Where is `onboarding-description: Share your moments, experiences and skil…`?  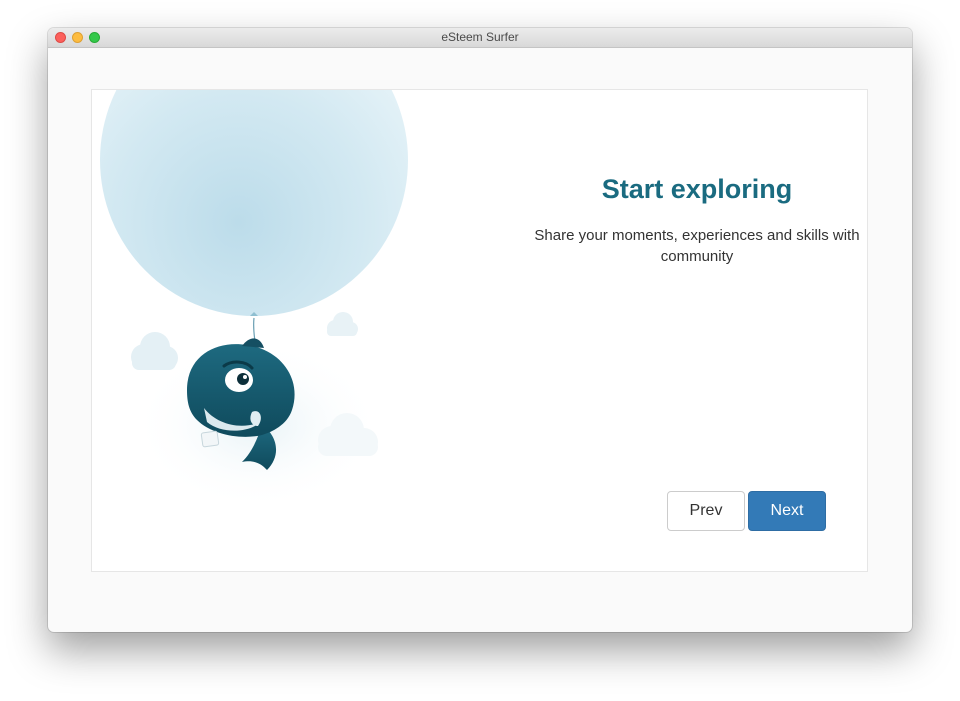 onboarding-description: Share your moments, experiences and skil… is located at coordinates (697, 246).